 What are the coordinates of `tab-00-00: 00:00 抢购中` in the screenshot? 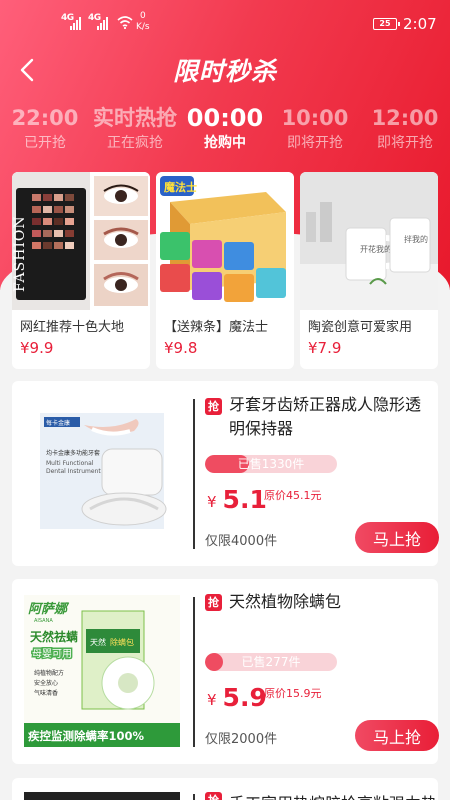 It's located at (225, 129).